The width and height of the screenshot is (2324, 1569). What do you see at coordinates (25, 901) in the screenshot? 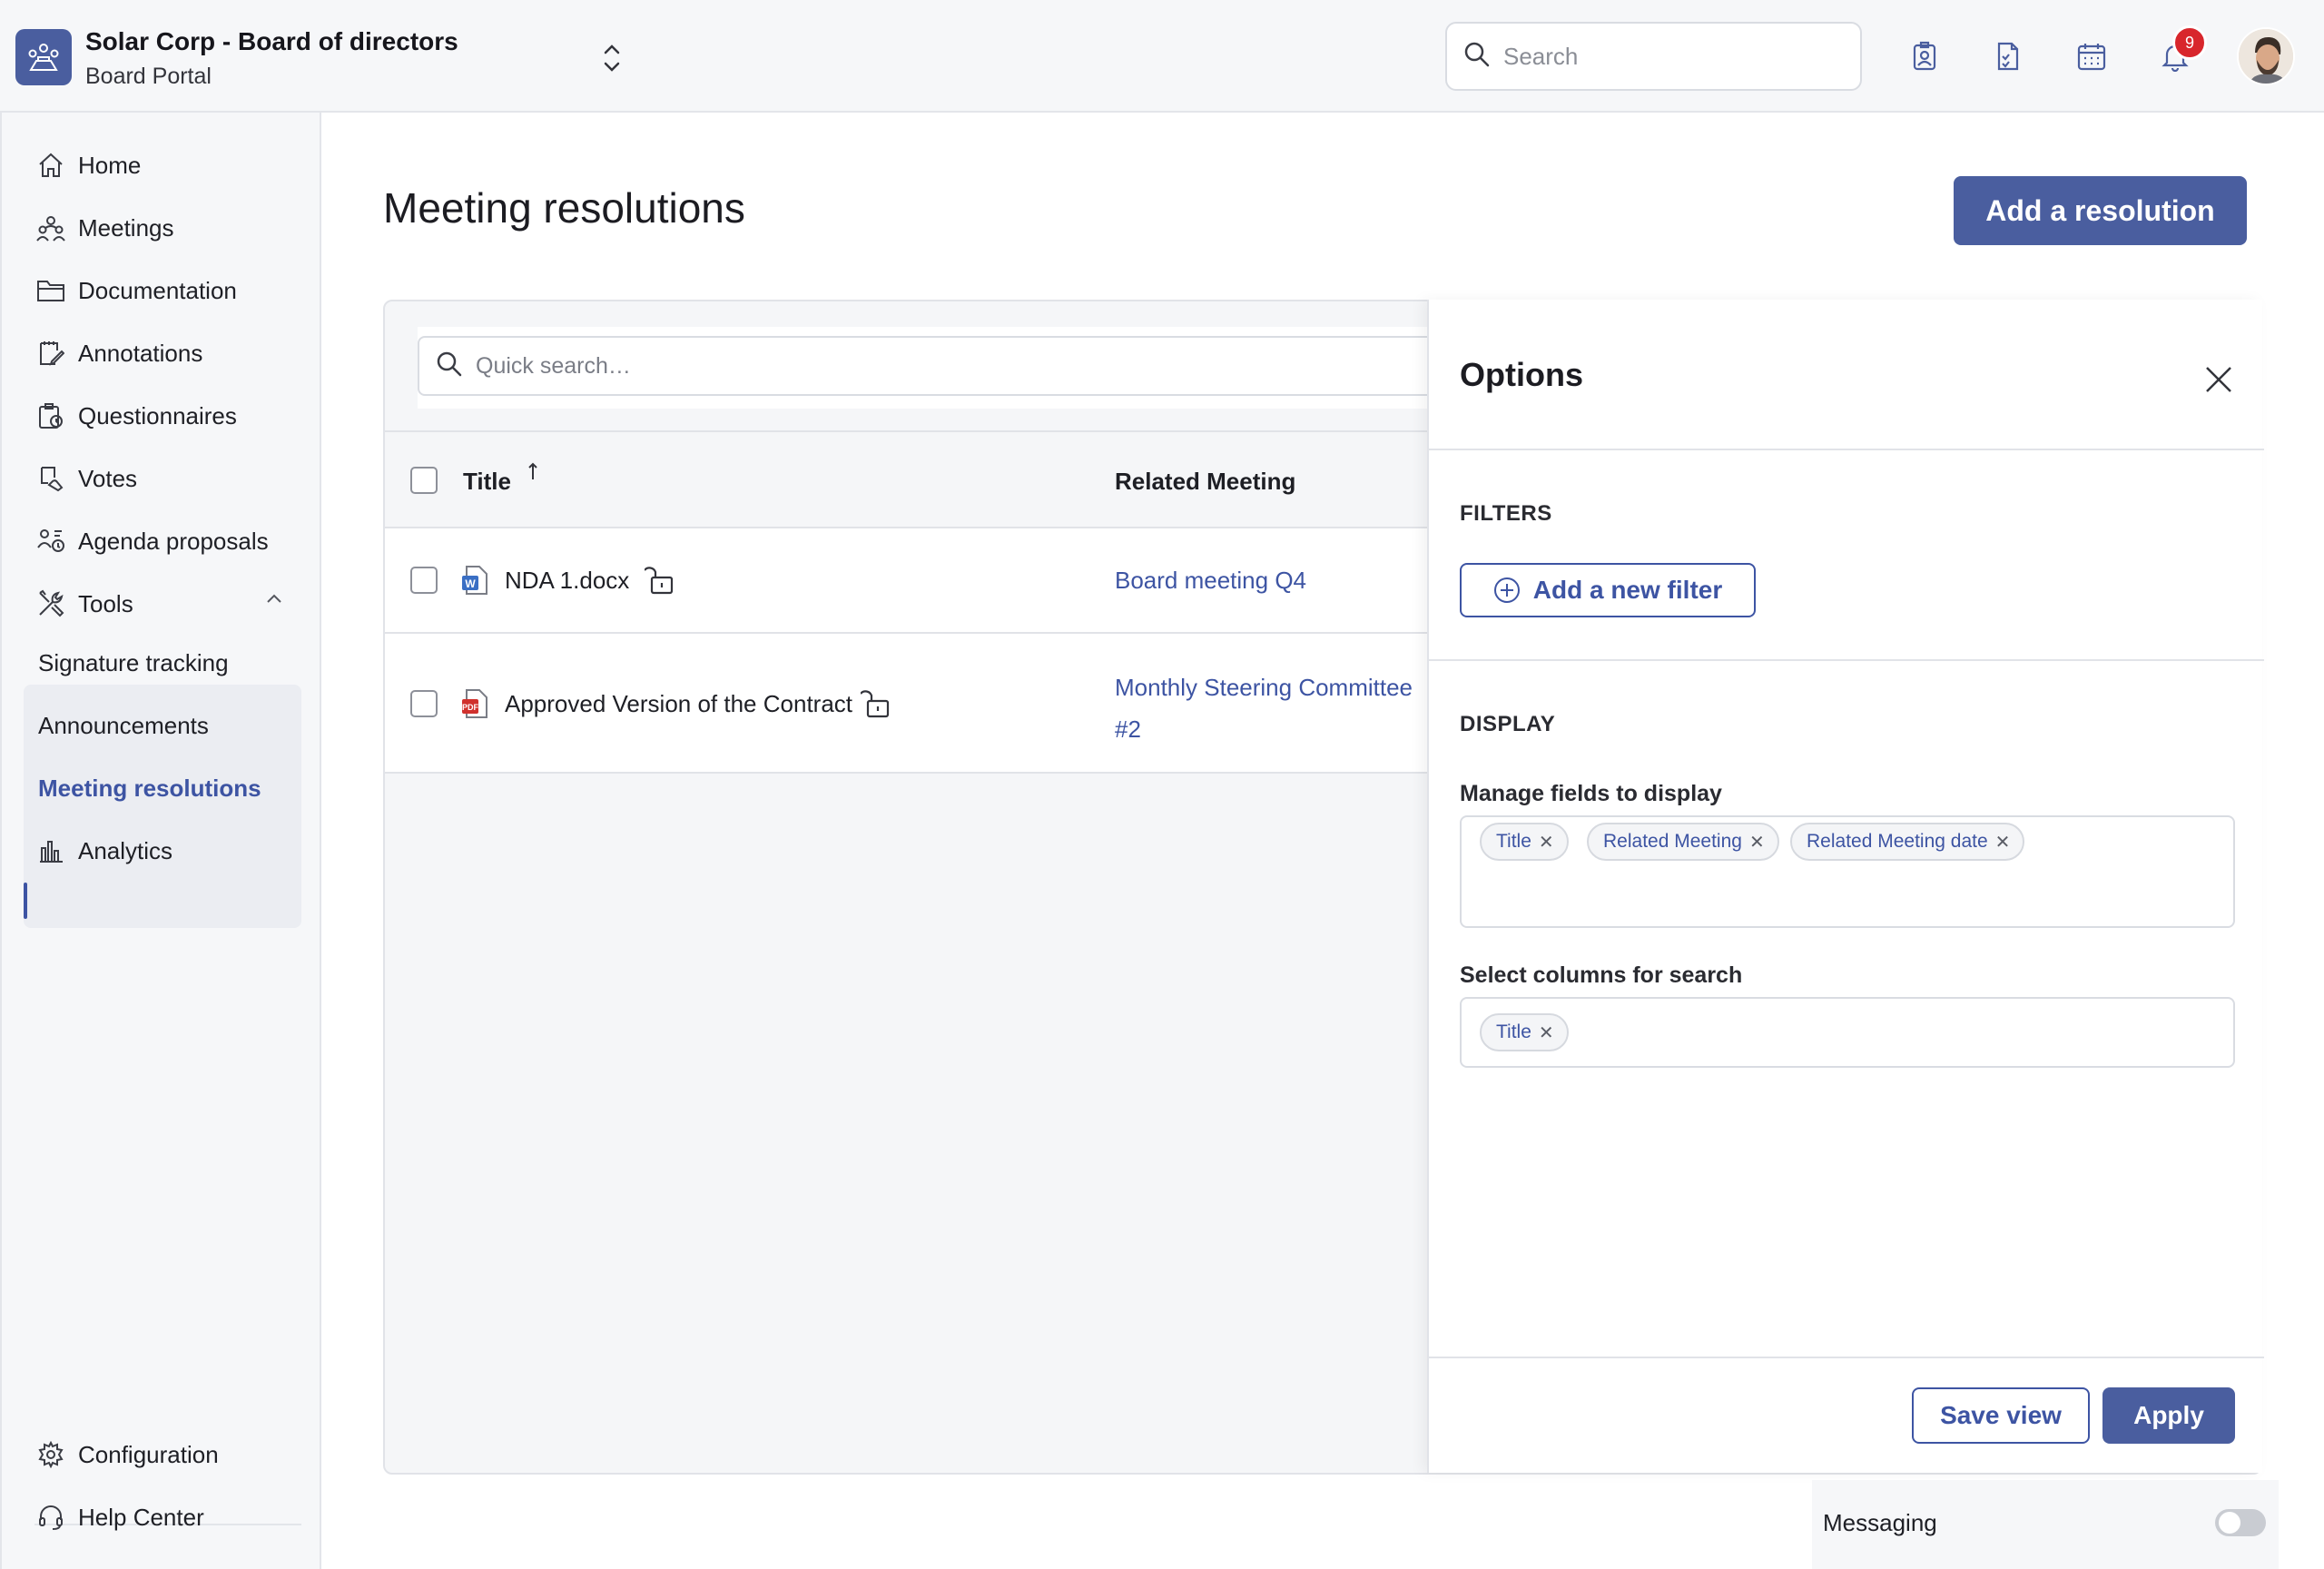
I see `active-indicator` at bounding box center [25, 901].